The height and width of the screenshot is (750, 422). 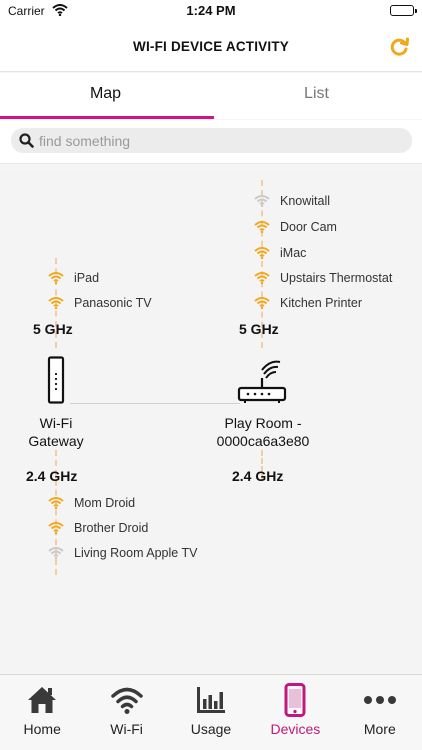 What do you see at coordinates (105, 96) in the screenshot?
I see `tab-map: Map` at bounding box center [105, 96].